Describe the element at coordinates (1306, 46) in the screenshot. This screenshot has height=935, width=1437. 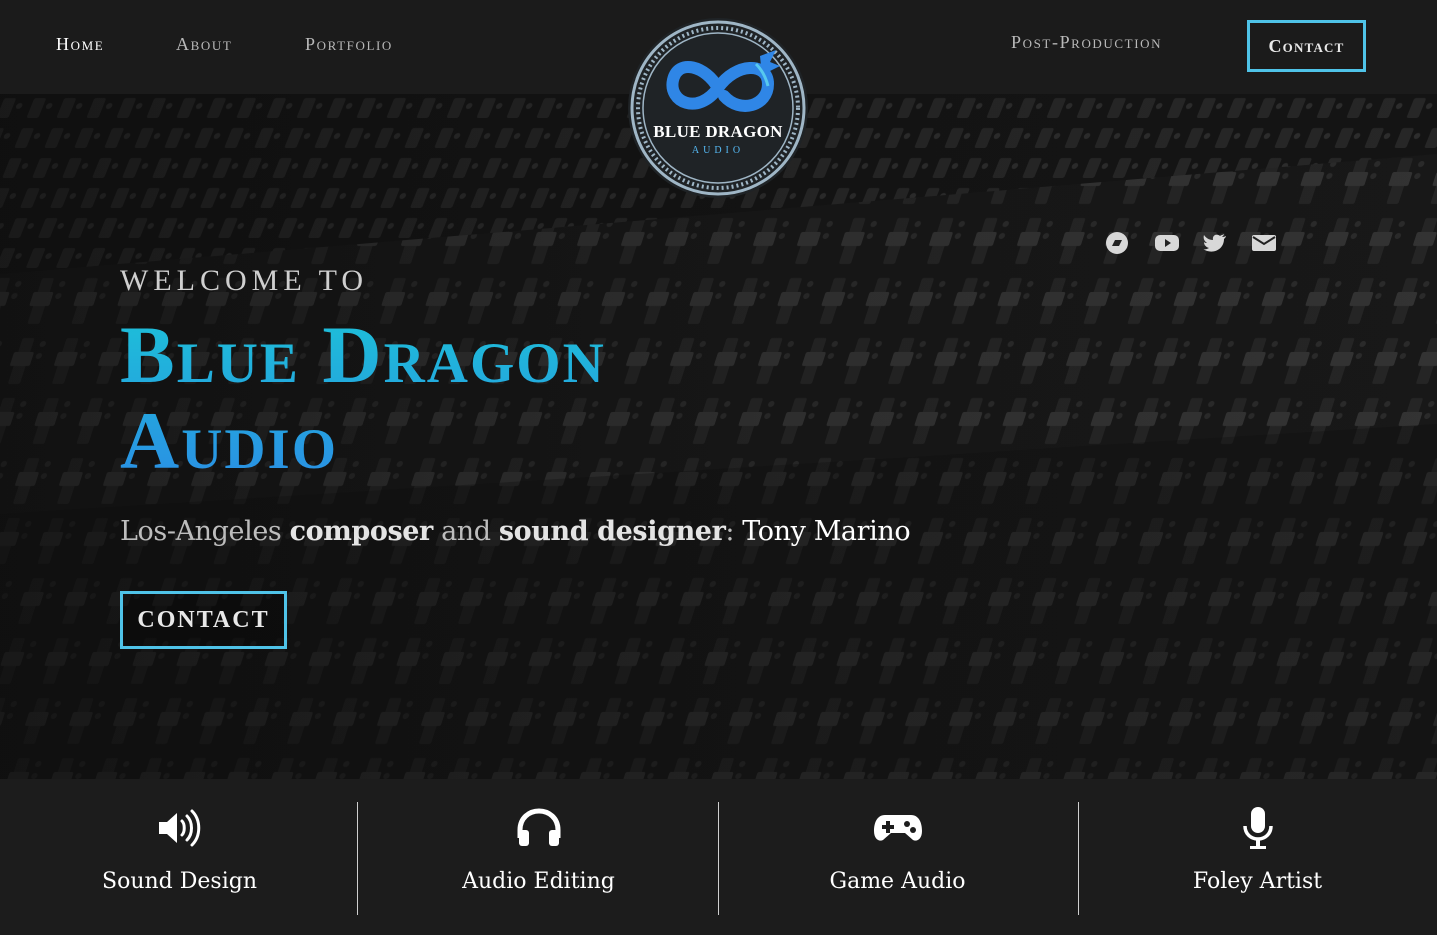
I see `nav-contact-button: Contact` at that location.